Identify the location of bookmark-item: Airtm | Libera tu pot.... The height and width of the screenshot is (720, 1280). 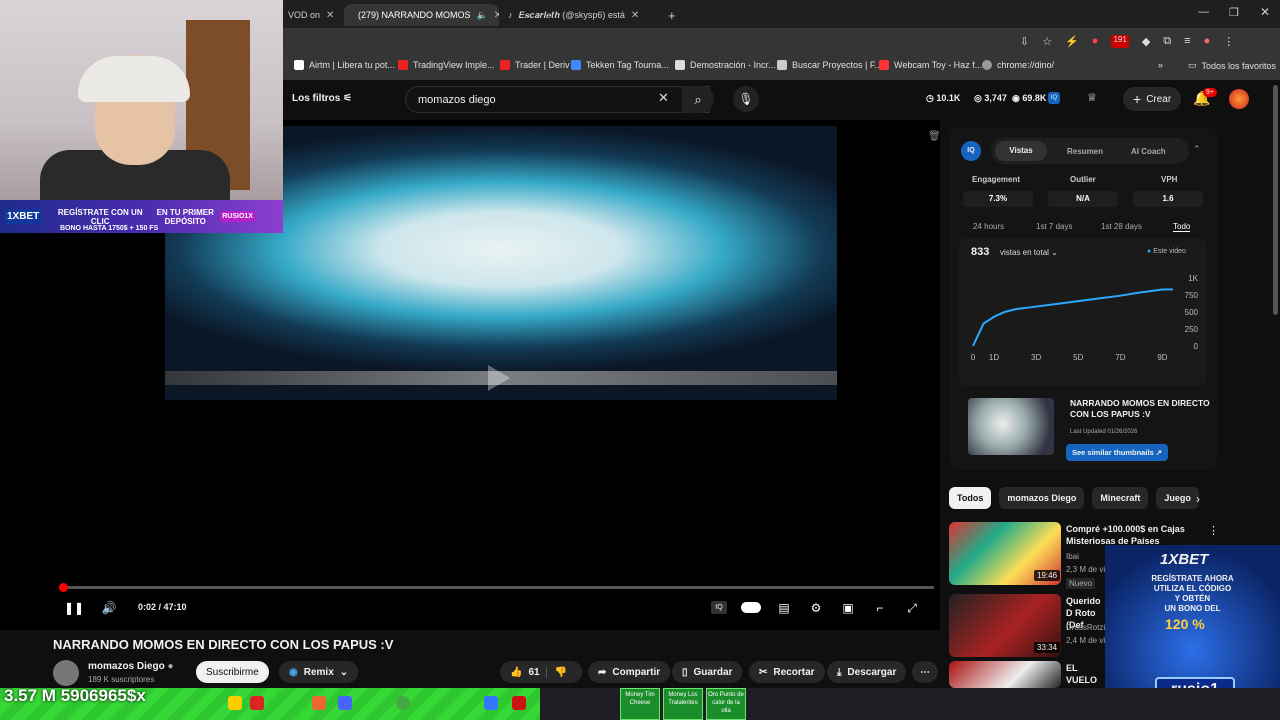
(344, 65).